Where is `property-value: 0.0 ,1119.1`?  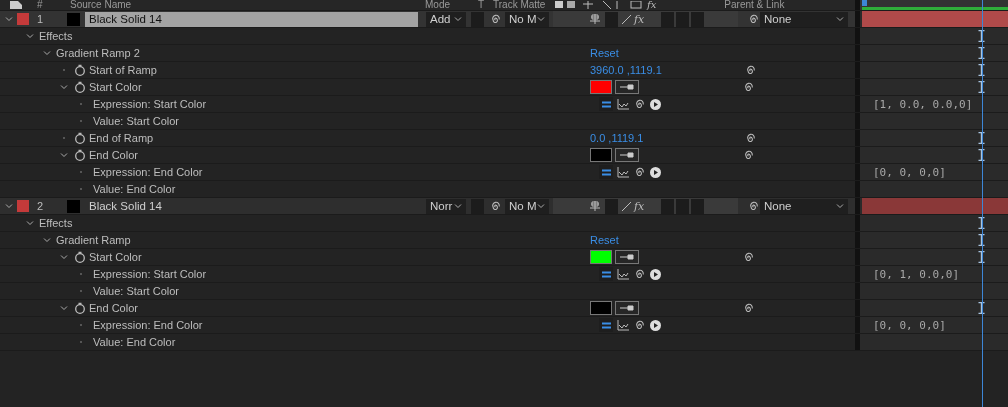
property-value: 0.0 ,1119.1 is located at coordinates (667, 138).